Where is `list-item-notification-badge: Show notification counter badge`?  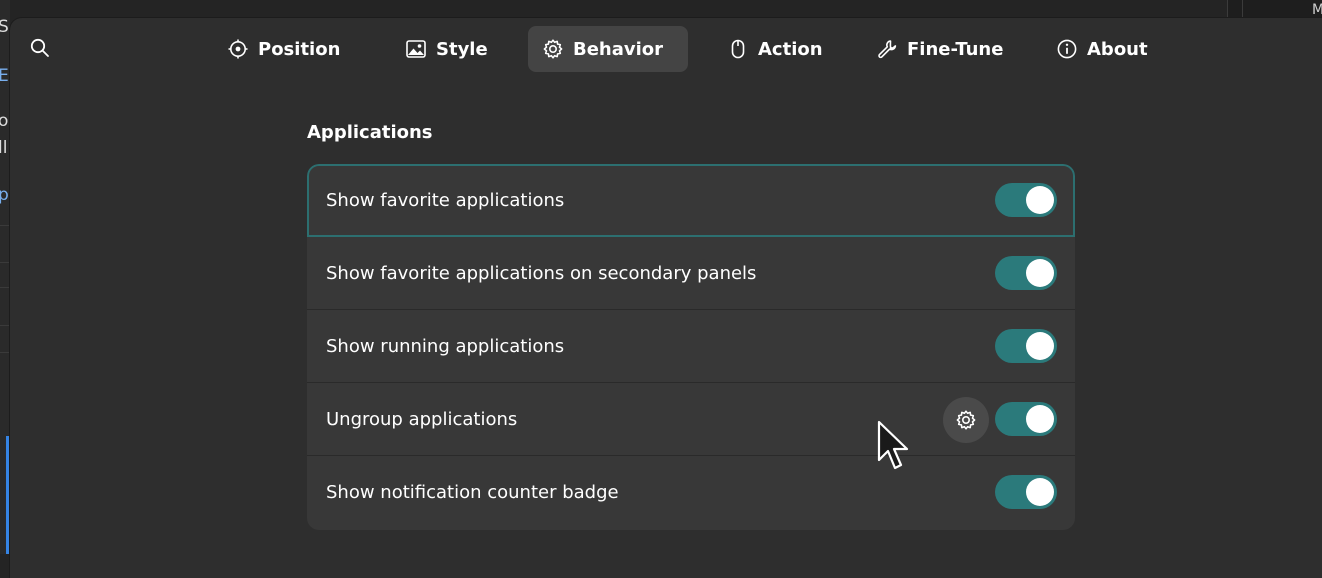
list-item-notification-badge: Show notification counter badge is located at coordinates (691, 492).